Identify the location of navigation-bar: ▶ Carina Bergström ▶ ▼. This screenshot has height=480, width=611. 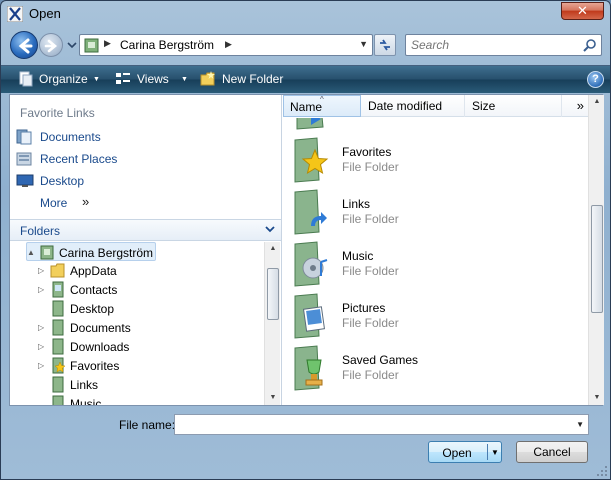
(305, 46).